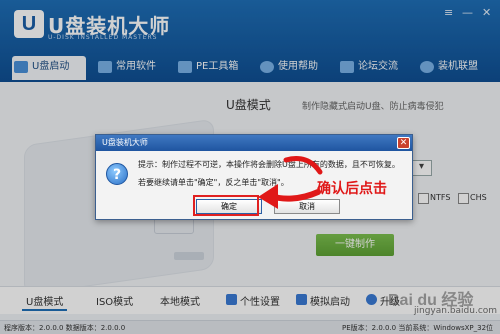 This screenshot has width=500, height=334. I want to click on annotation-arrow-icon, so click(290, 182).